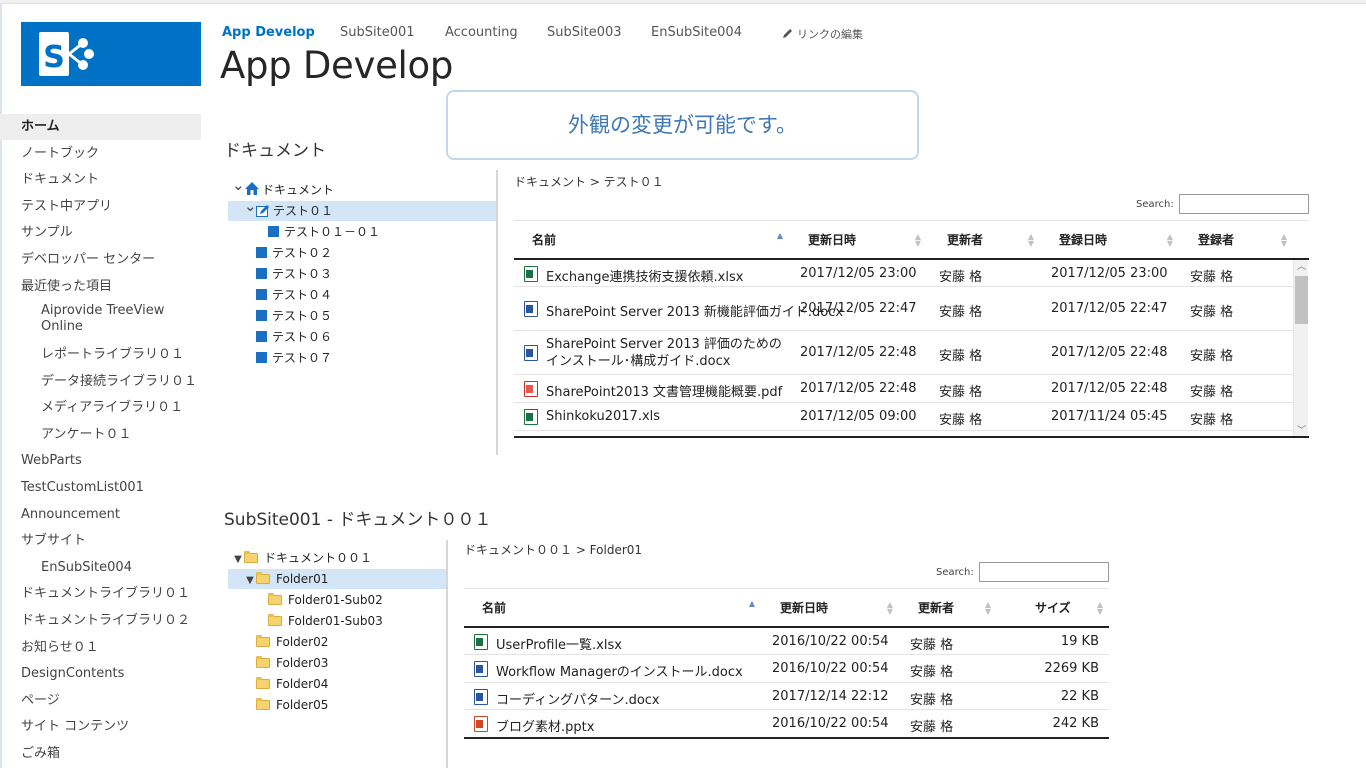  I want to click on leftnav-item: サブサイト, so click(100, 541).